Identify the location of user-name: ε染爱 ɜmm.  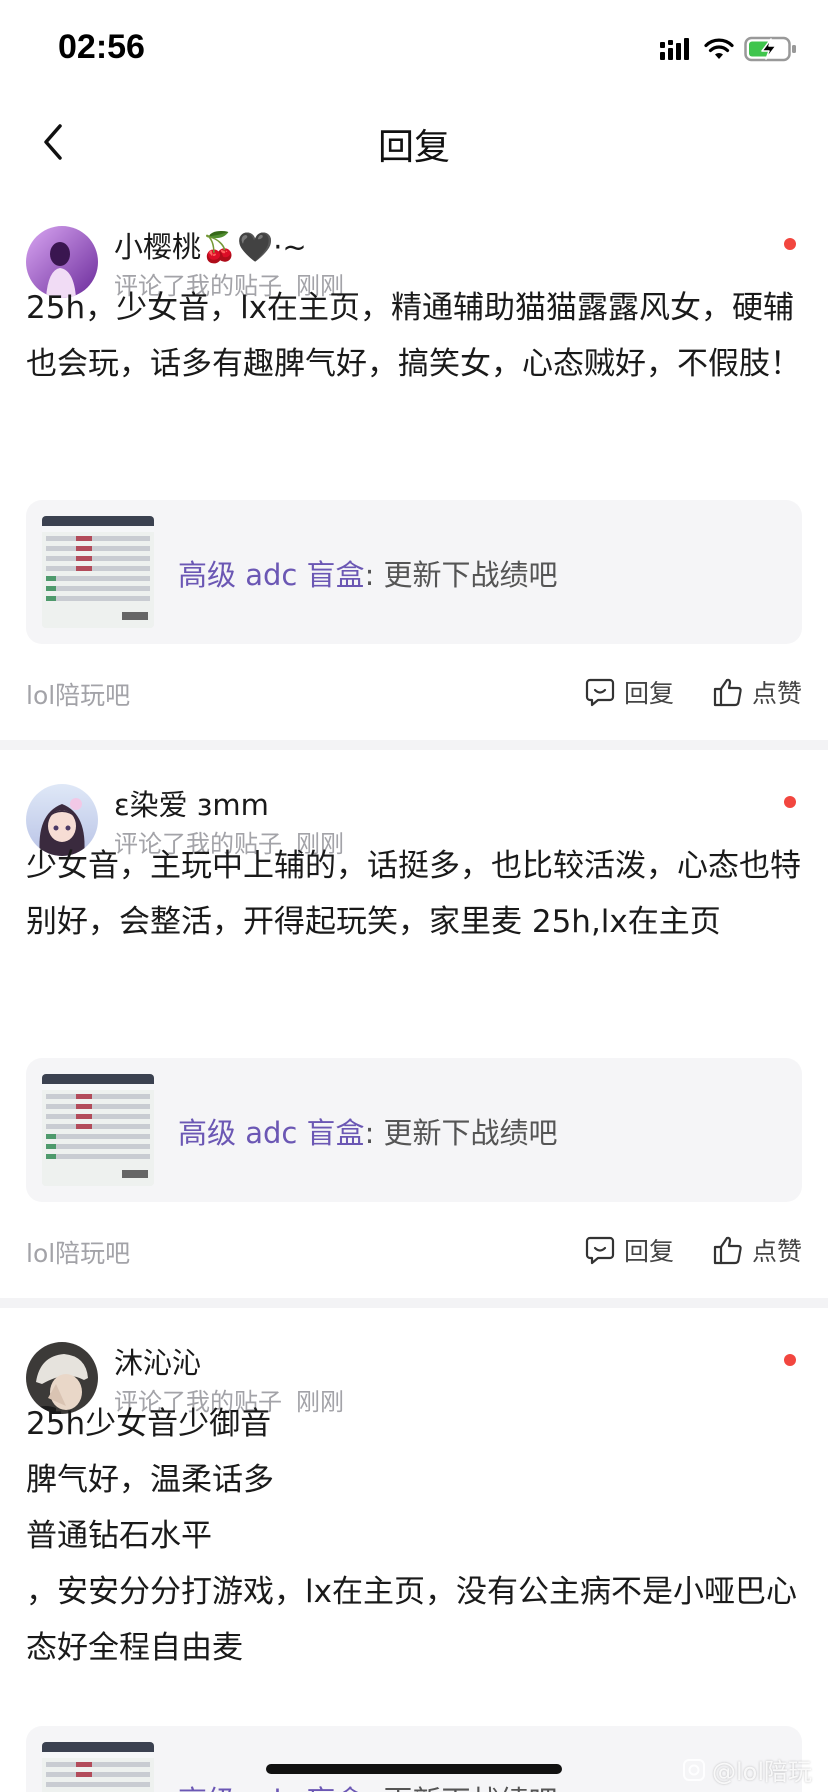
(191, 803).